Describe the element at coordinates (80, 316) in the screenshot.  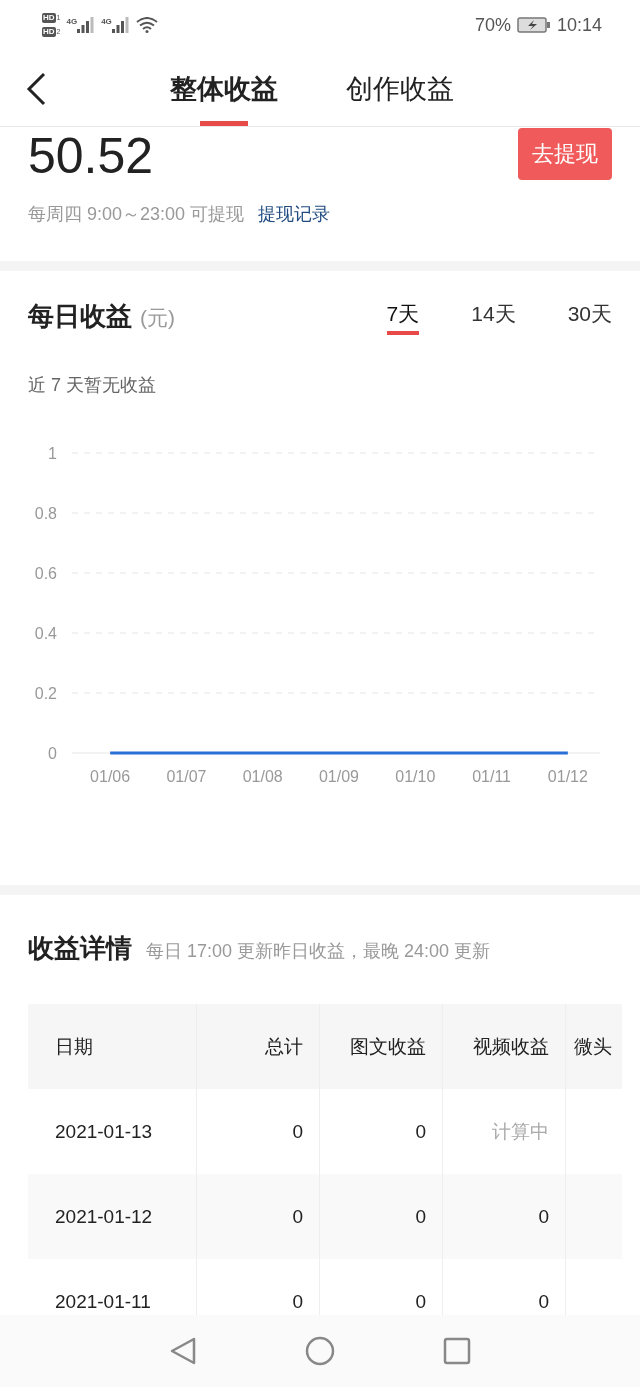
I see `section-title: 每日收益` at that location.